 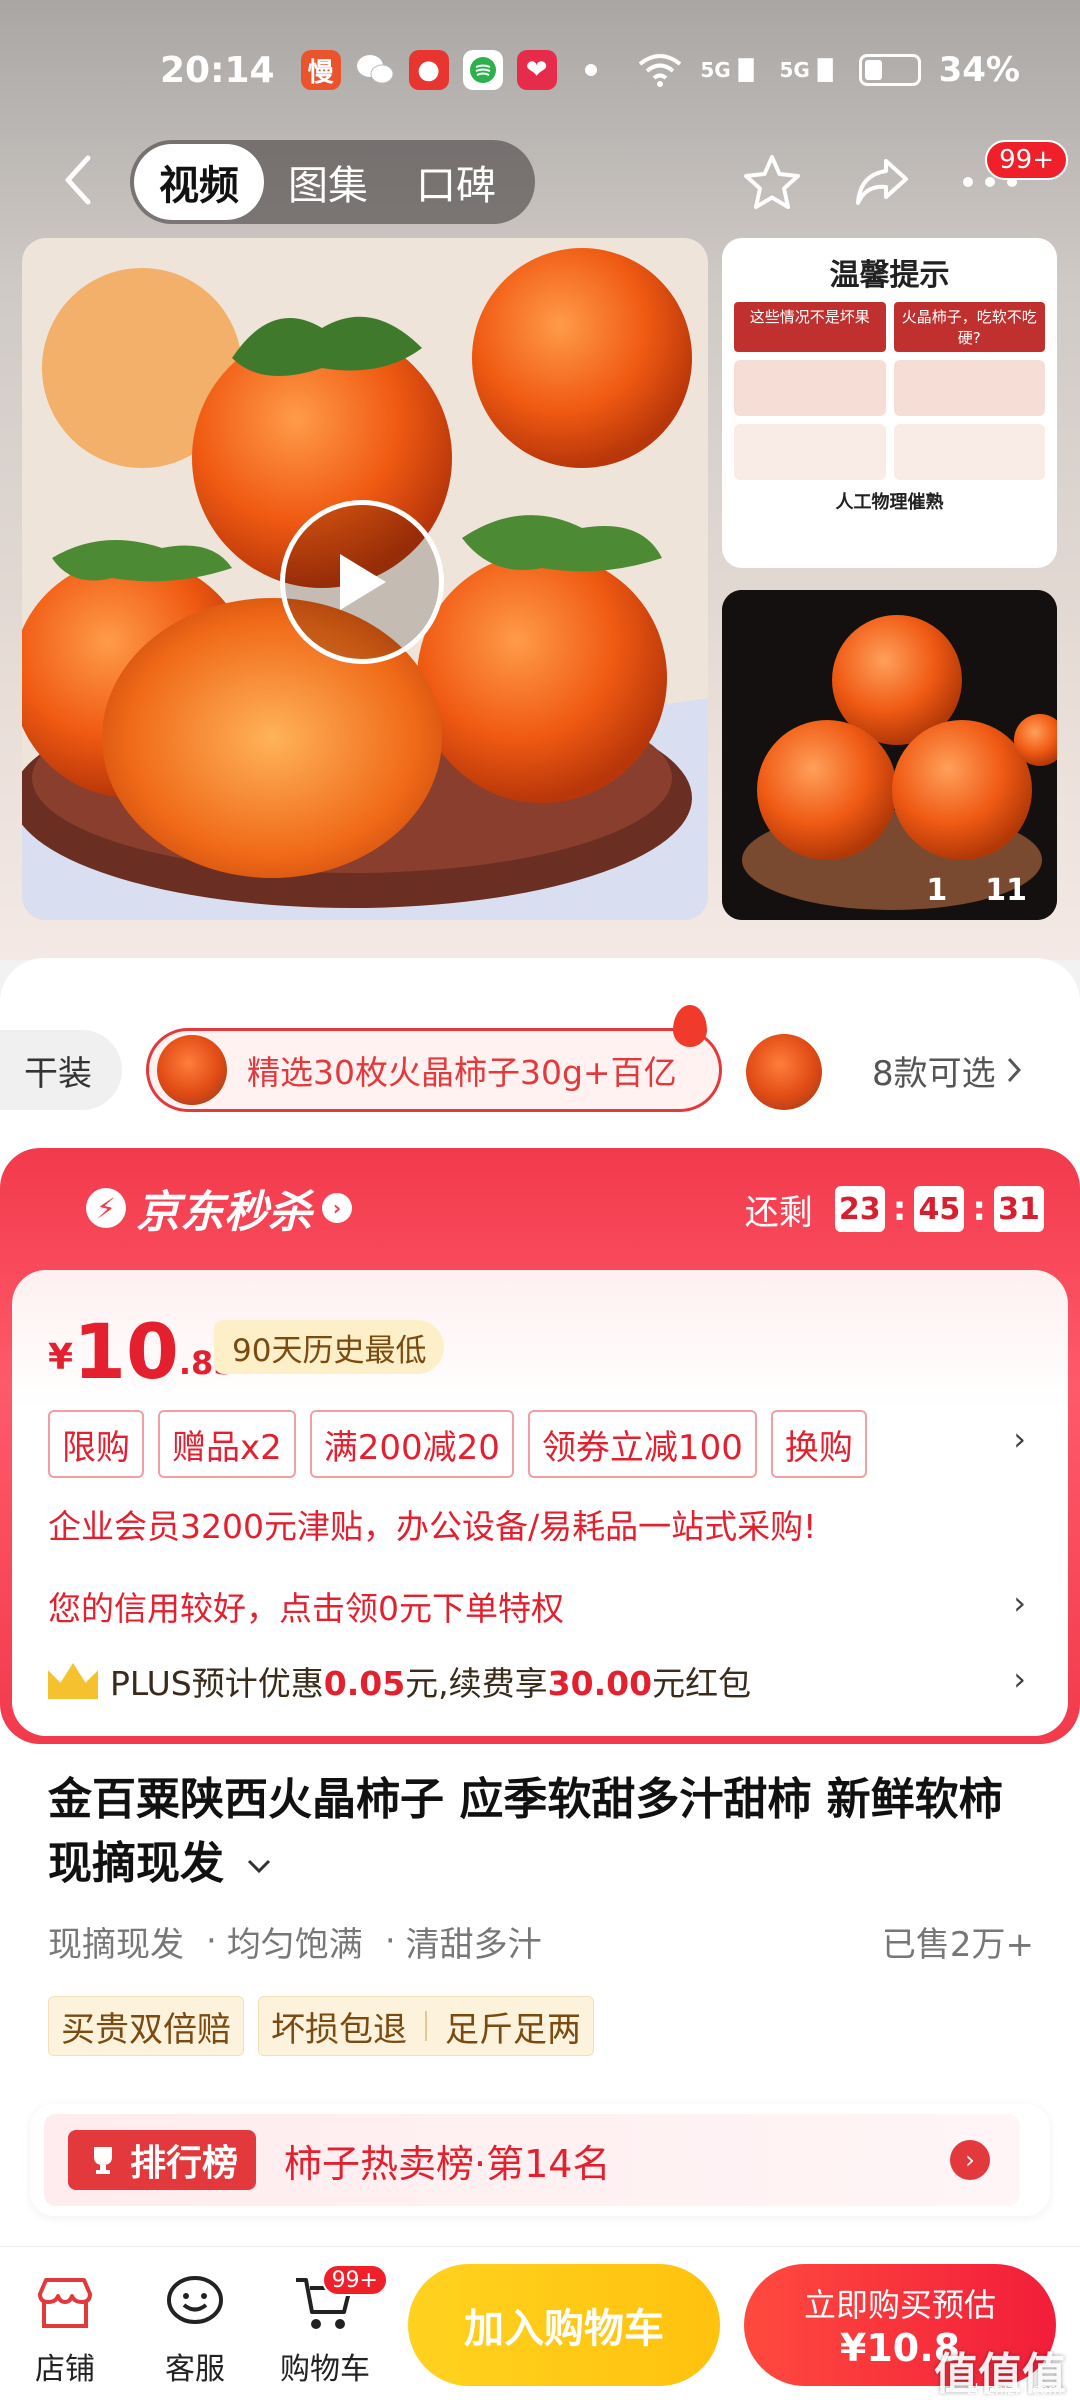 What do you see at coordinates (690, 1026) in the screenshot?
I see `hot-flame-icon` at bounding box center [690, 1026].